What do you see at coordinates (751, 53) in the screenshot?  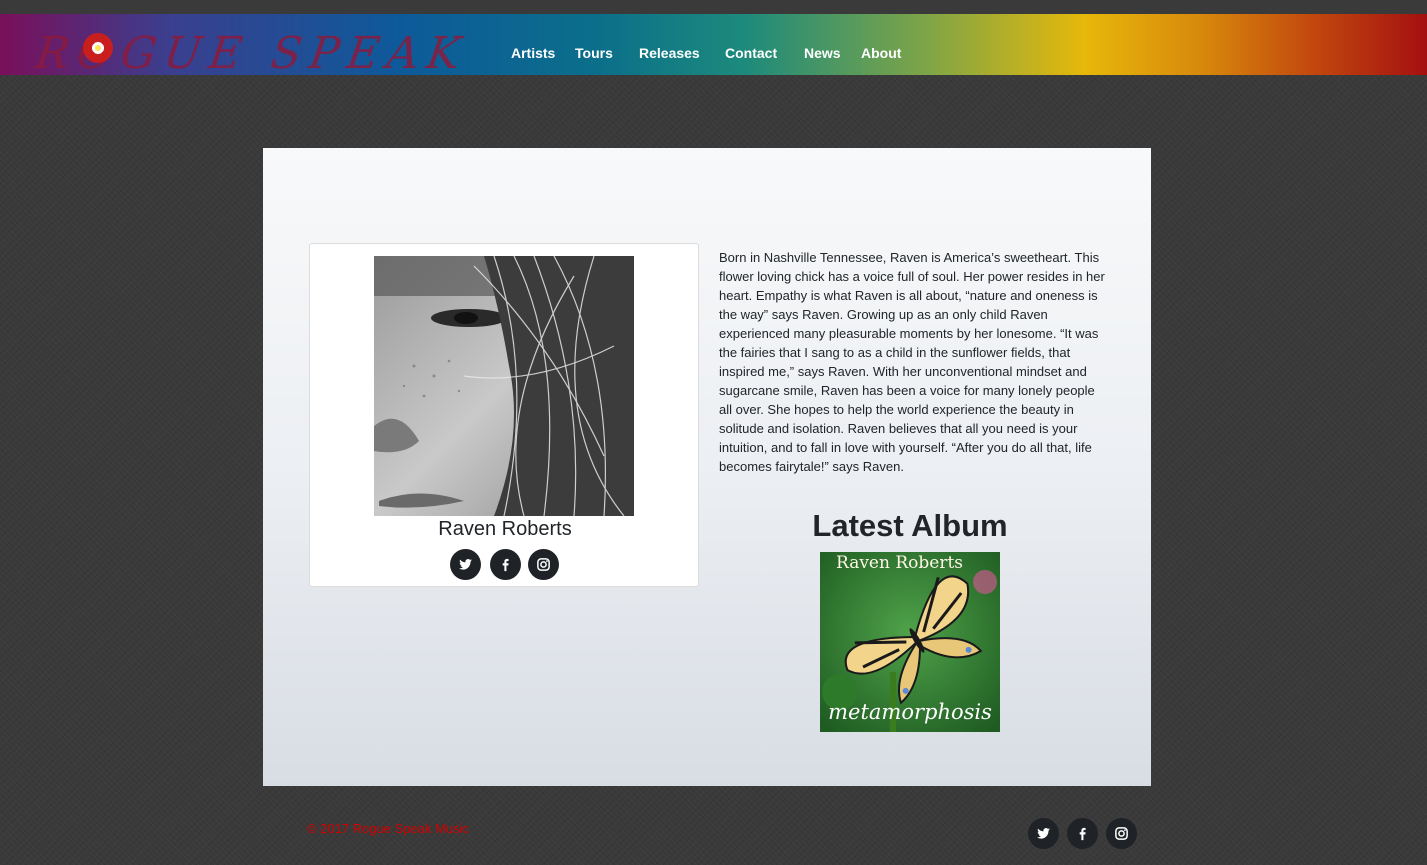 I see `nav-contact: Contact` at bounding box center [751, 53].